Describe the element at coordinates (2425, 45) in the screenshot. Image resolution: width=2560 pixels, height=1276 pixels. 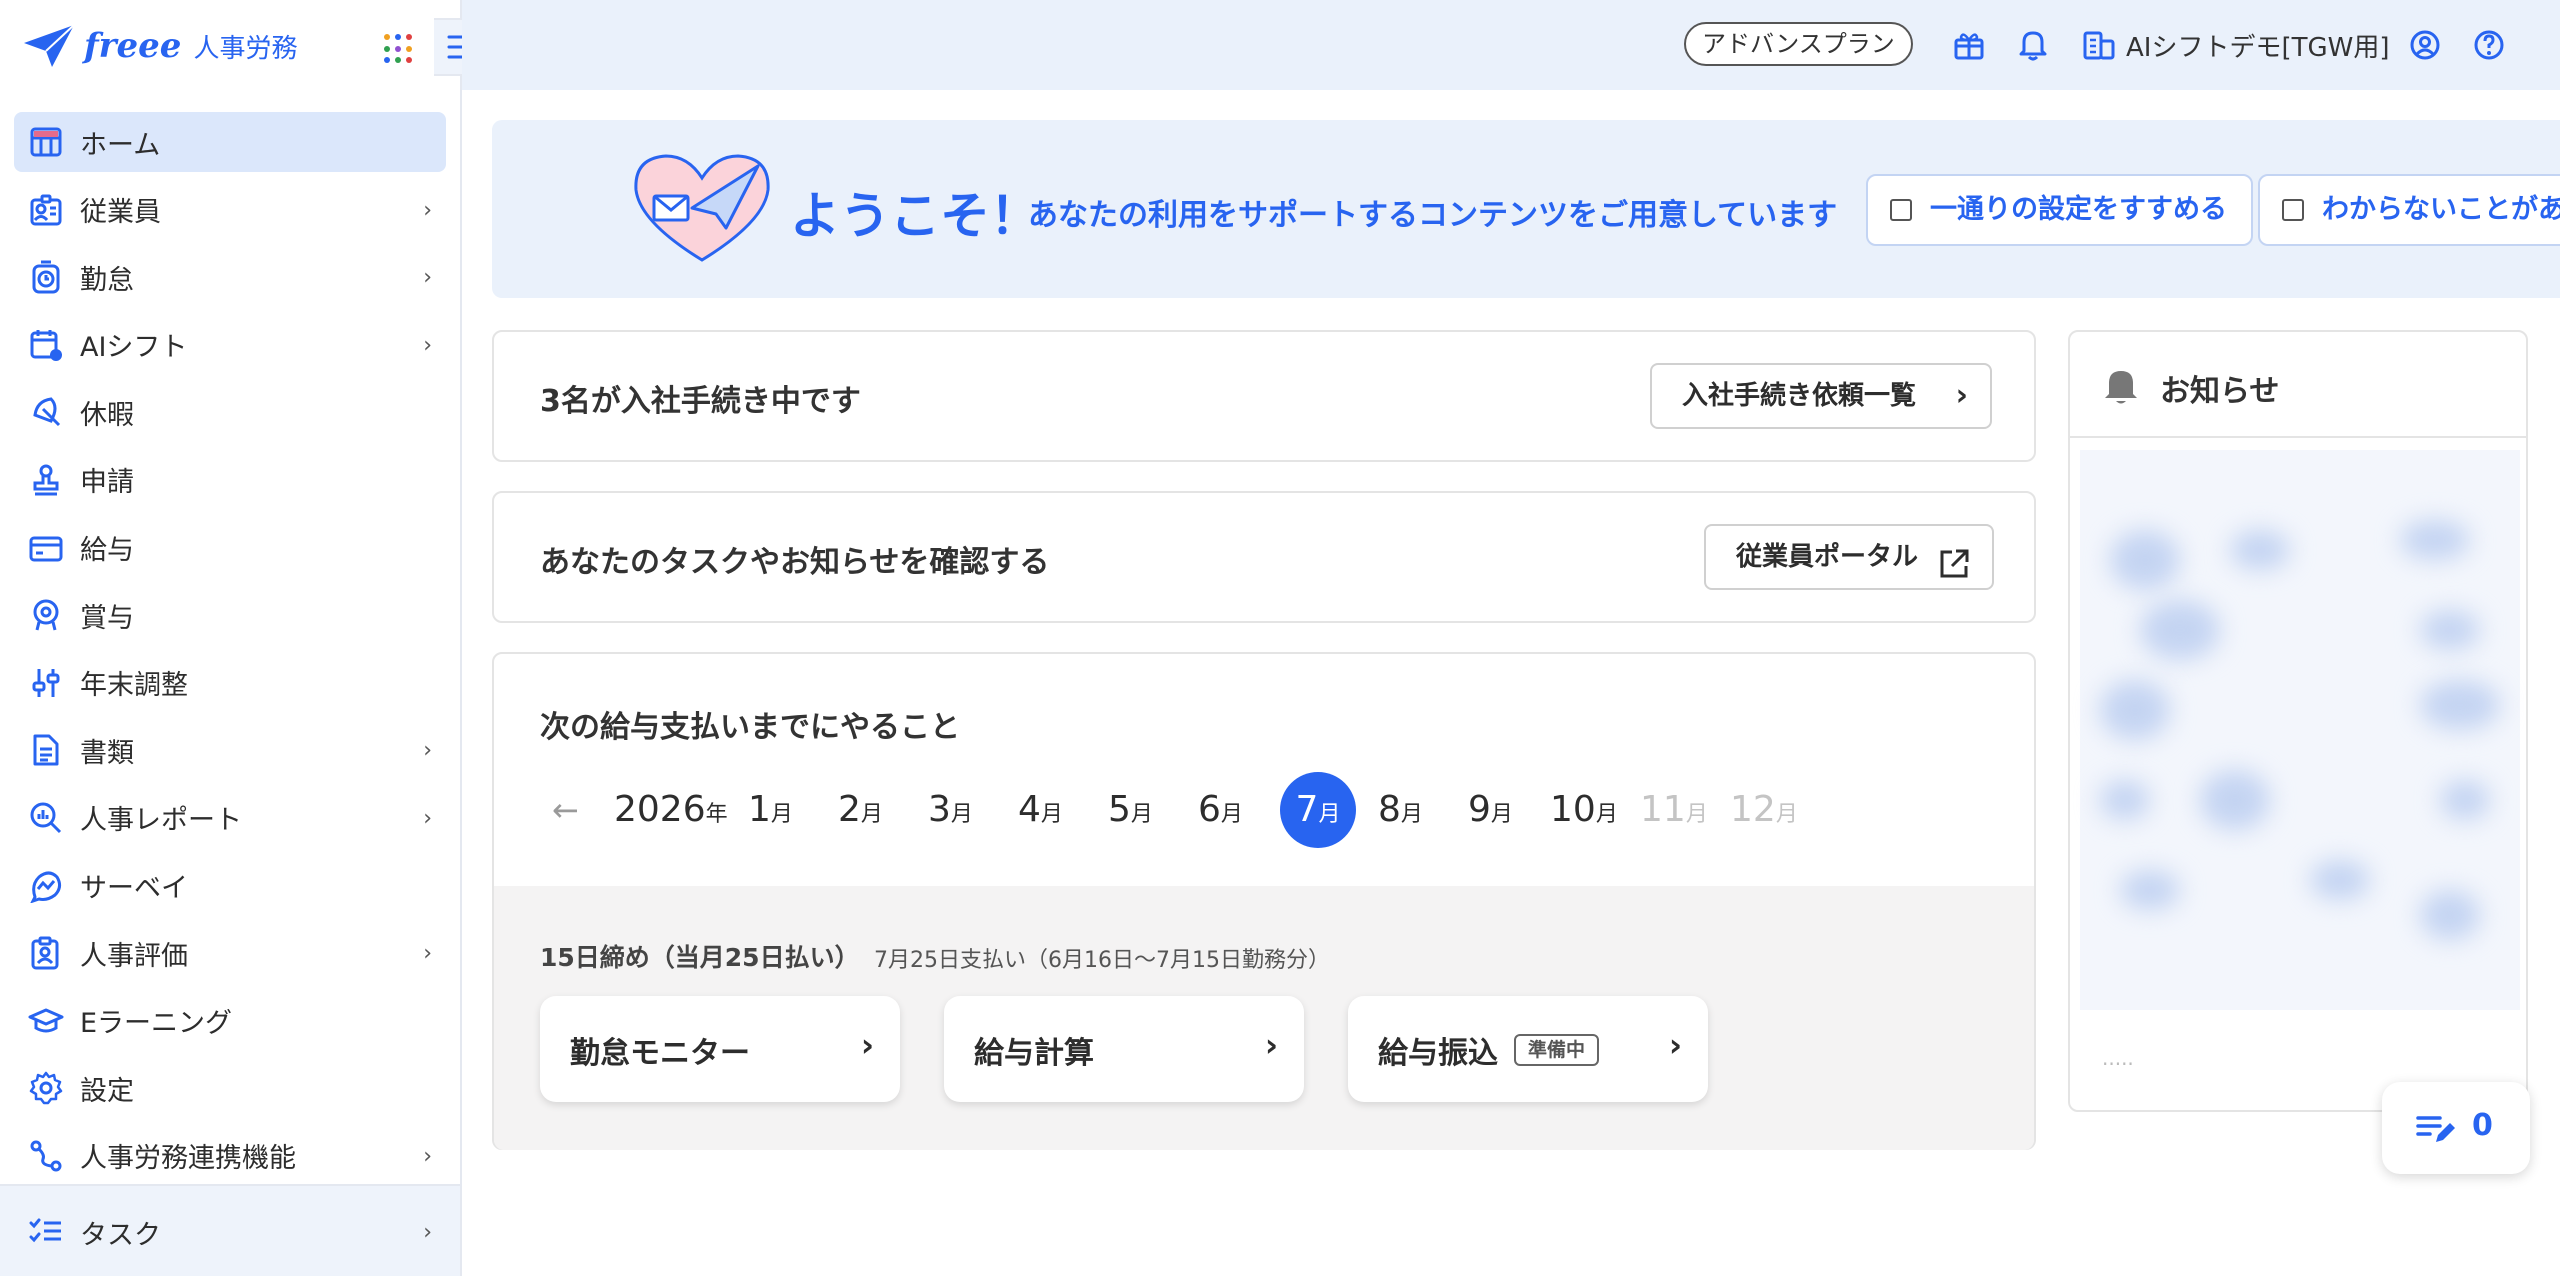
I see `account-icon` at that location.